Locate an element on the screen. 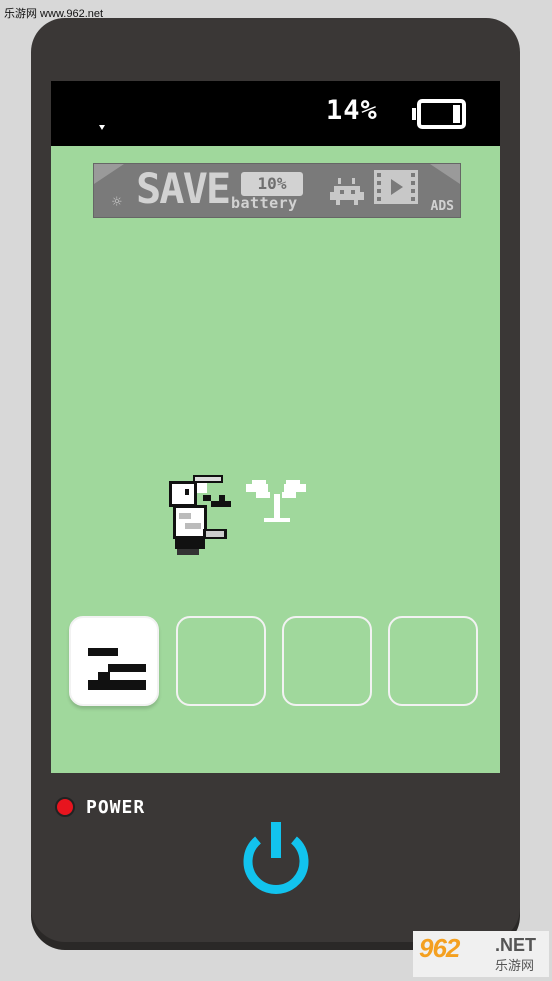 The width and height of the screenshot is (552, 981). status-bar: 14% is located at coordinates (275, 113).